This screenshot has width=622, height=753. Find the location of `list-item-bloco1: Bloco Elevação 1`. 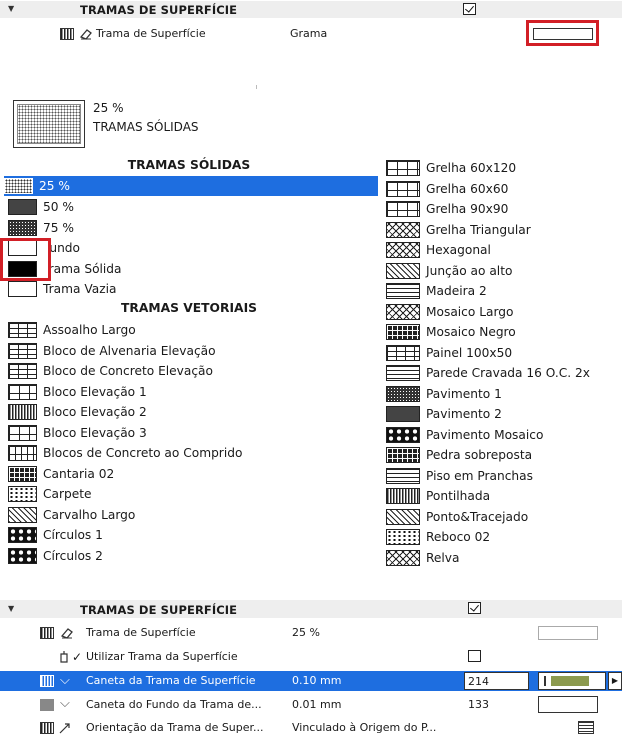

list-item-bloco1: Bloco Elevação 1 is located at coordinates (77, 392).